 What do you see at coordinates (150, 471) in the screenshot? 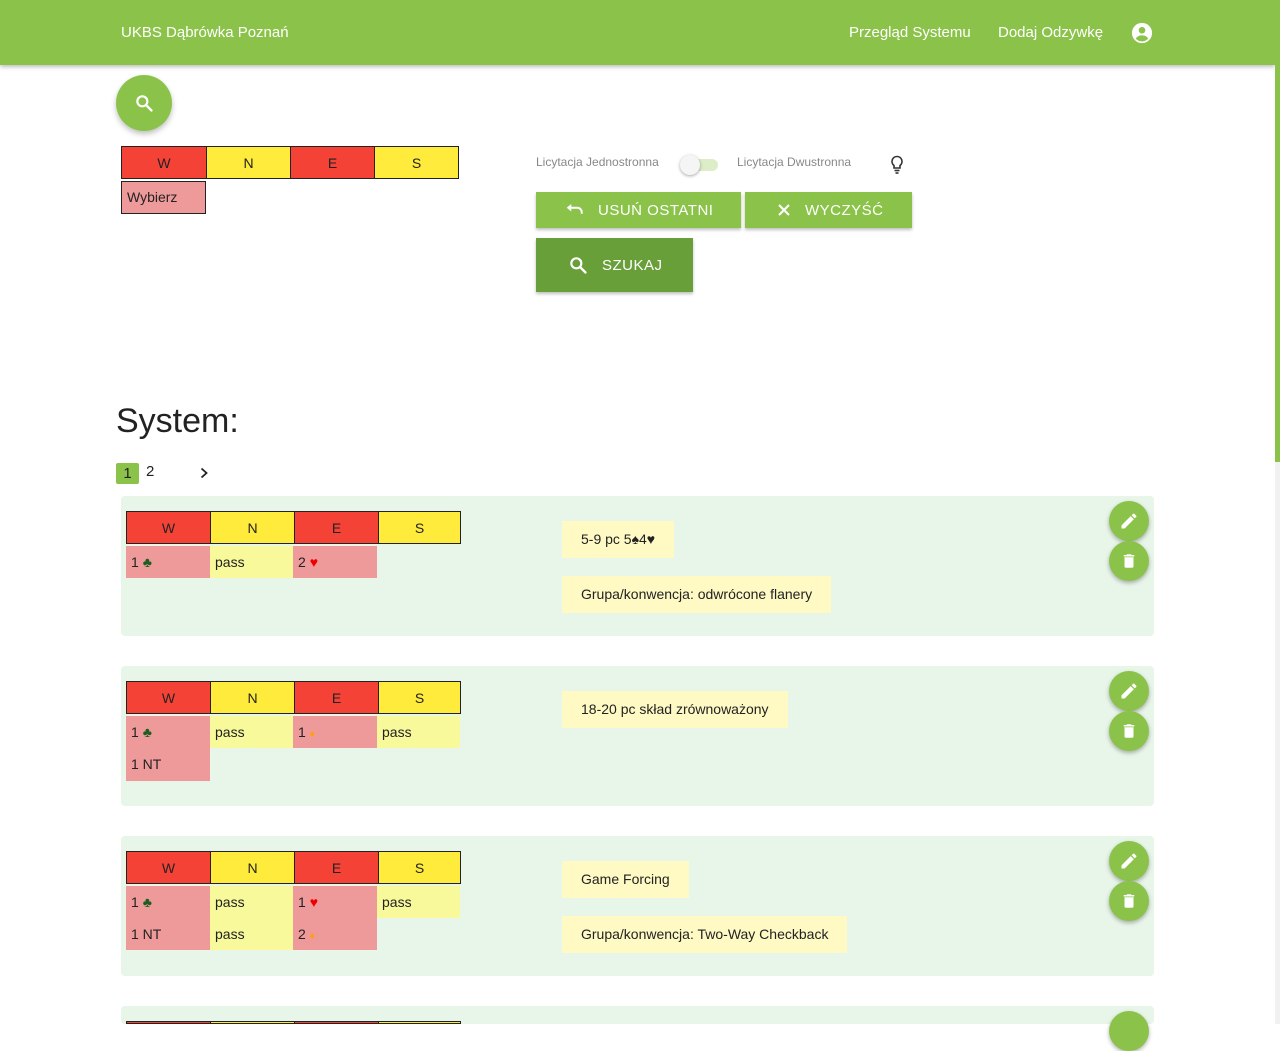
I see `page-2: 2` at bounding box center [150, 471].